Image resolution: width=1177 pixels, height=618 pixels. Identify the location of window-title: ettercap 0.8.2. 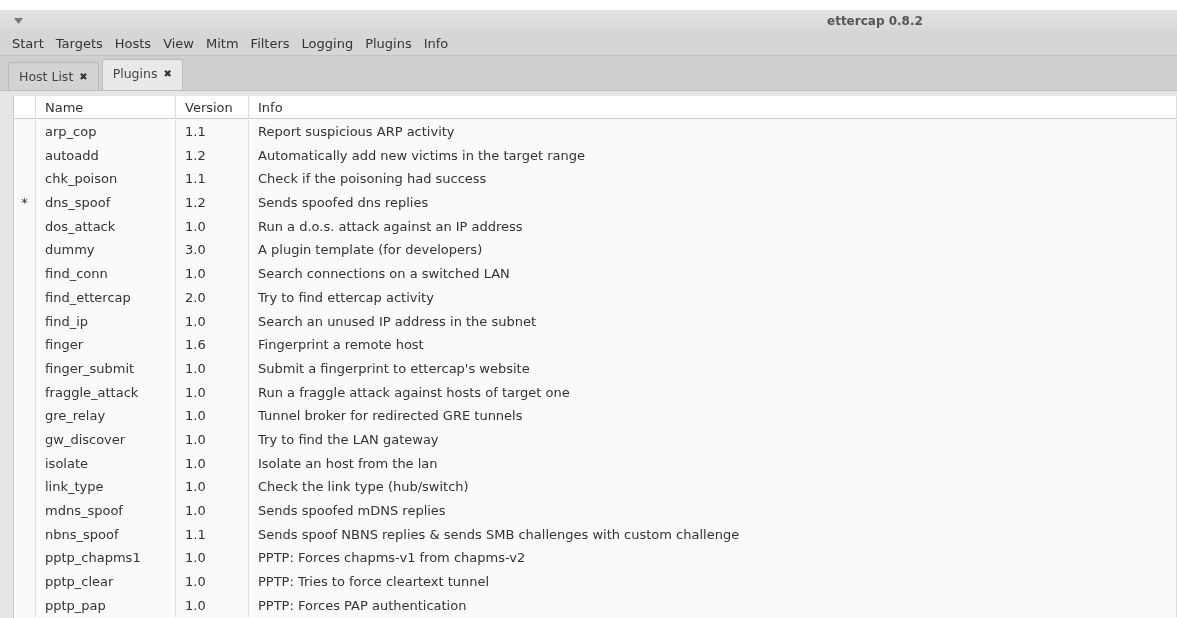
(875, 21).